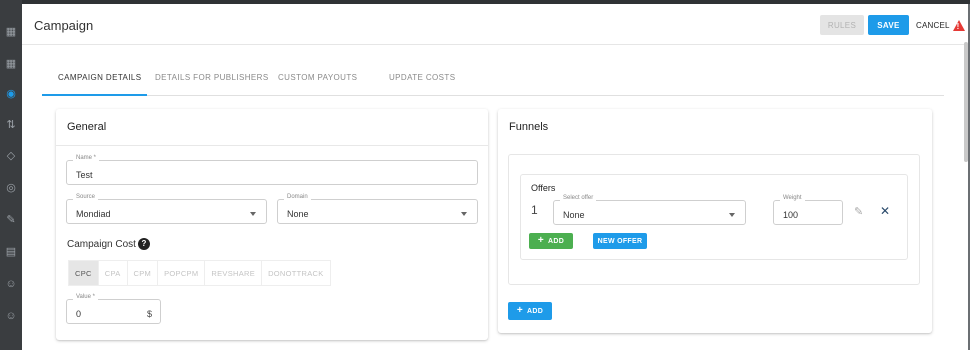 The width and height of the screenshot is (970, 350). What do you see at coordinates (11, 32) in the screenshot?
I see `dashboard-icon: ▦` at bounding box center [11, 32].